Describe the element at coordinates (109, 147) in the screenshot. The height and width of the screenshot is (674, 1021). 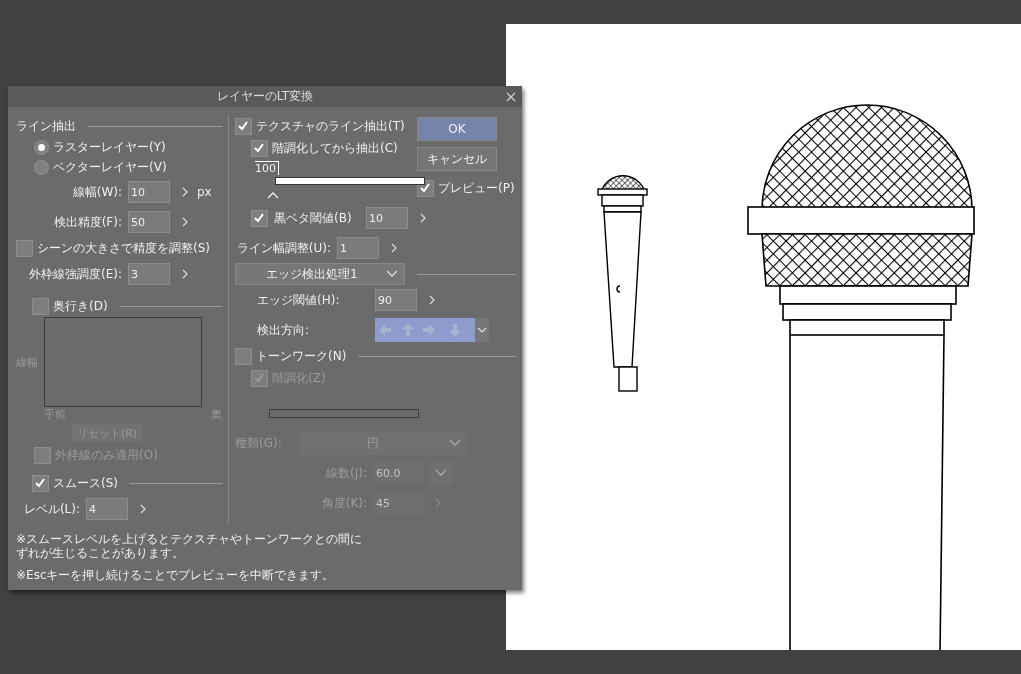
I see `radio-label: ラスターレイヤー(Y)` at that location.